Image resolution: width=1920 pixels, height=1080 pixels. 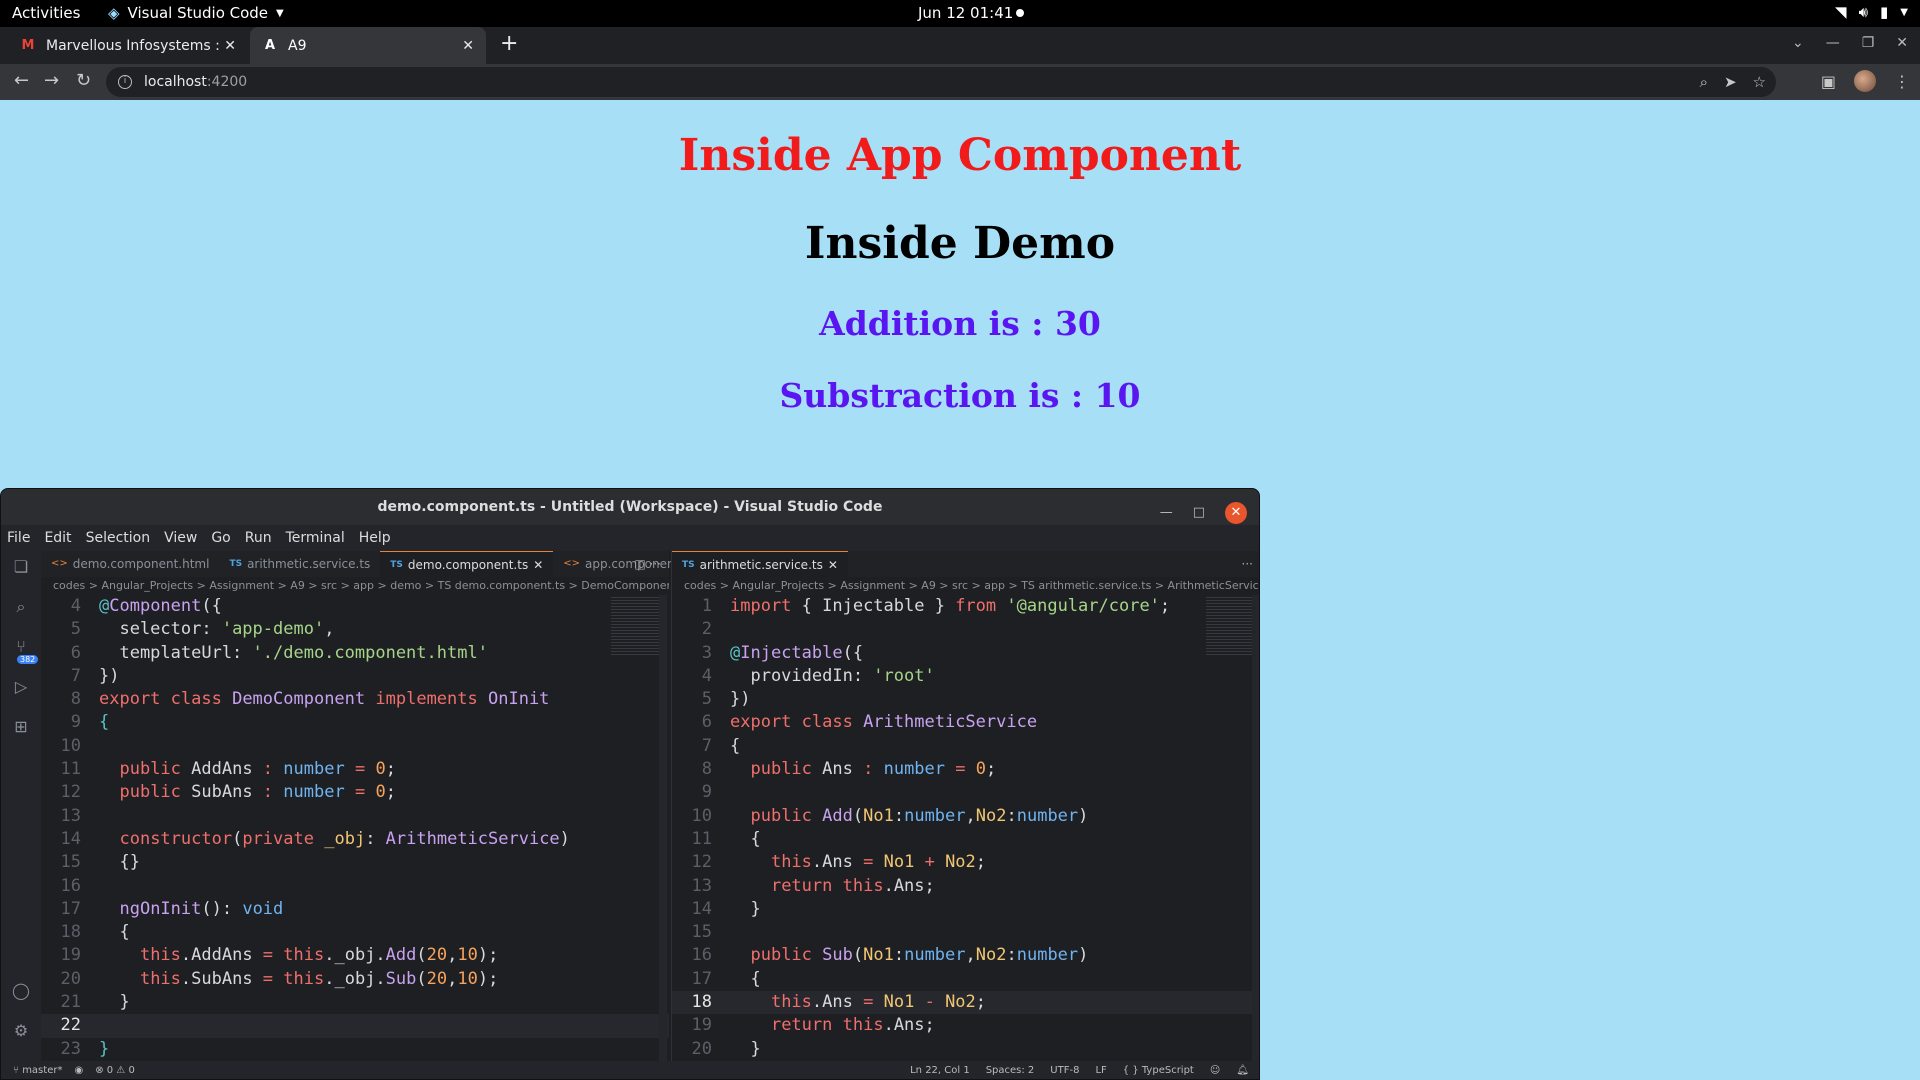 I want to click on forward-icon: →, so click(x=51, y=80).